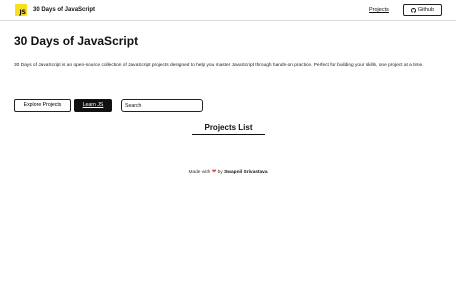 The image size is (456, 300). What do you see at coordinates (228, 10) in the screenshot?
I see `navbar: JS 30 Days of JavaScript Projects Github` at bounding box center [228, 10].